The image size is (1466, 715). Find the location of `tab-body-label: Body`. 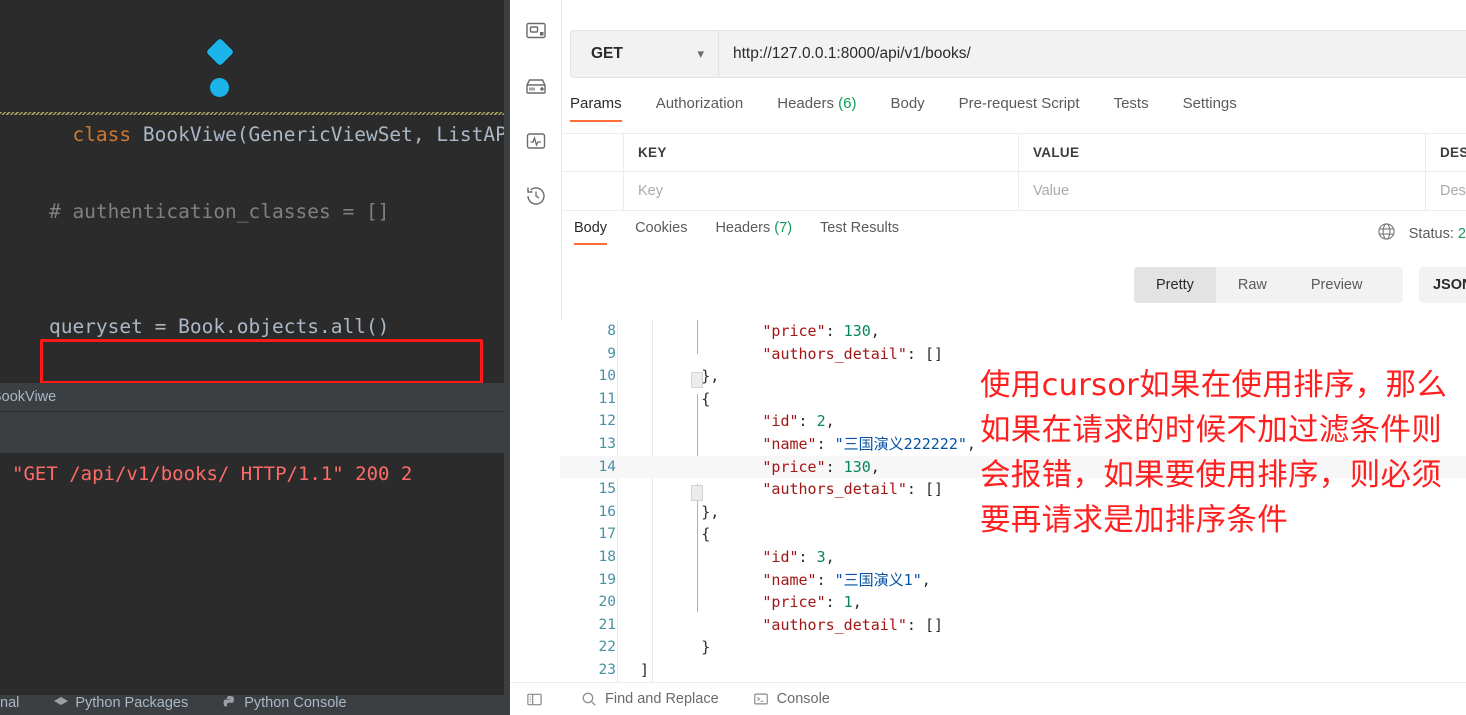

tab-body-label: Body is located at coordinates (907, 103).